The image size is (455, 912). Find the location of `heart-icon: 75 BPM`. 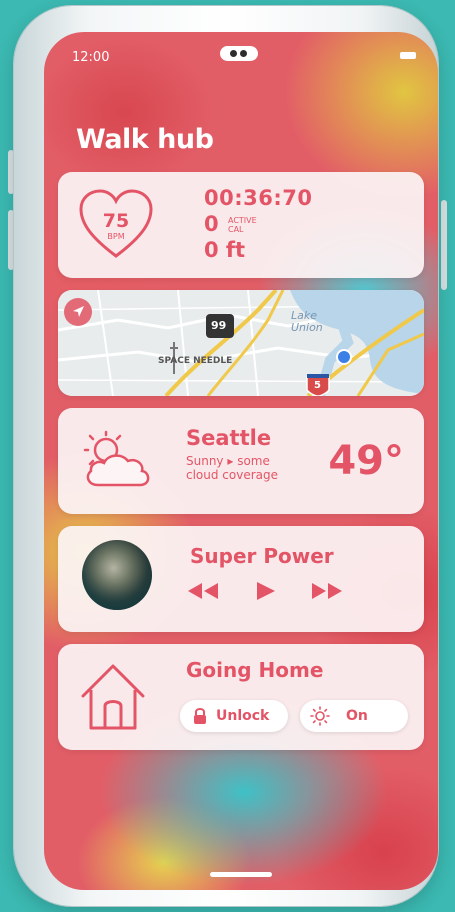

heart-icon: 75 BPM is located at coordinates (116, 224).